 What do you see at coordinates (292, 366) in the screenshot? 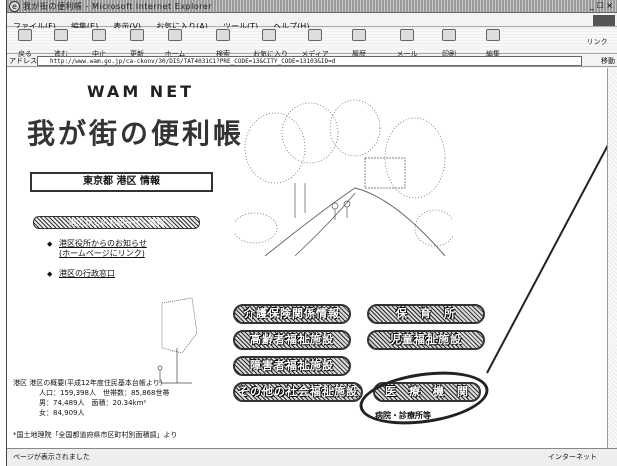
I see `disability-welfare-button: 障害者福祉施設` at bounding box center [292, 366].